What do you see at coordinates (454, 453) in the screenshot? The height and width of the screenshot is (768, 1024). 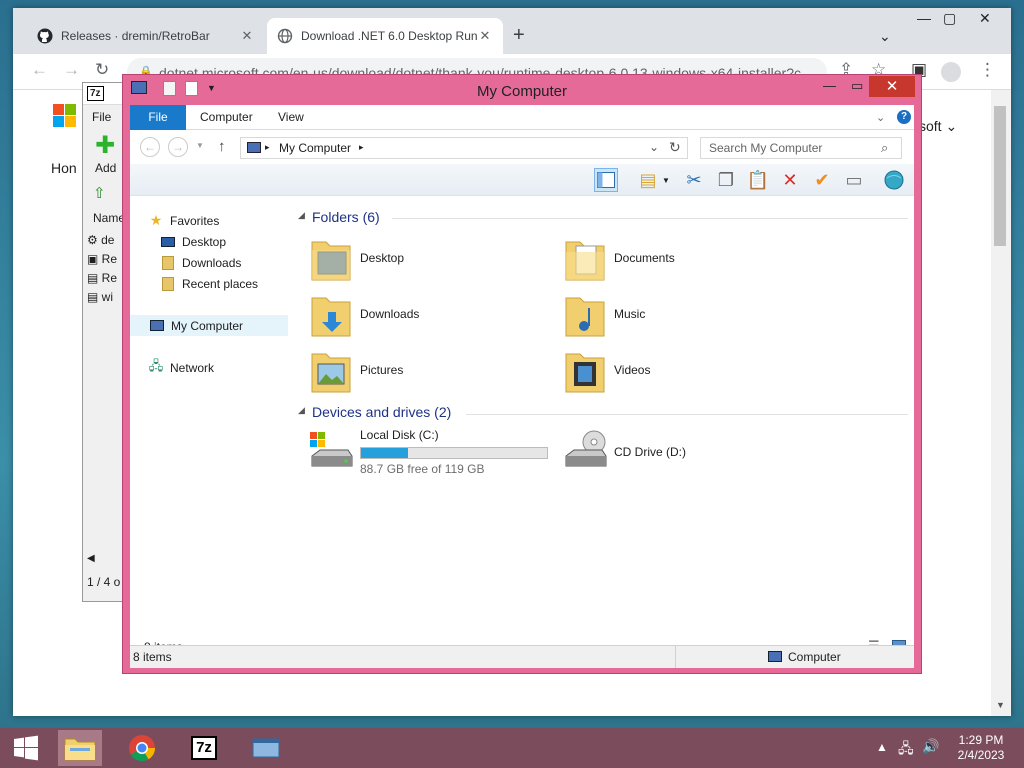 I see `drive-usage-bar` at bounding box center [454, 453].